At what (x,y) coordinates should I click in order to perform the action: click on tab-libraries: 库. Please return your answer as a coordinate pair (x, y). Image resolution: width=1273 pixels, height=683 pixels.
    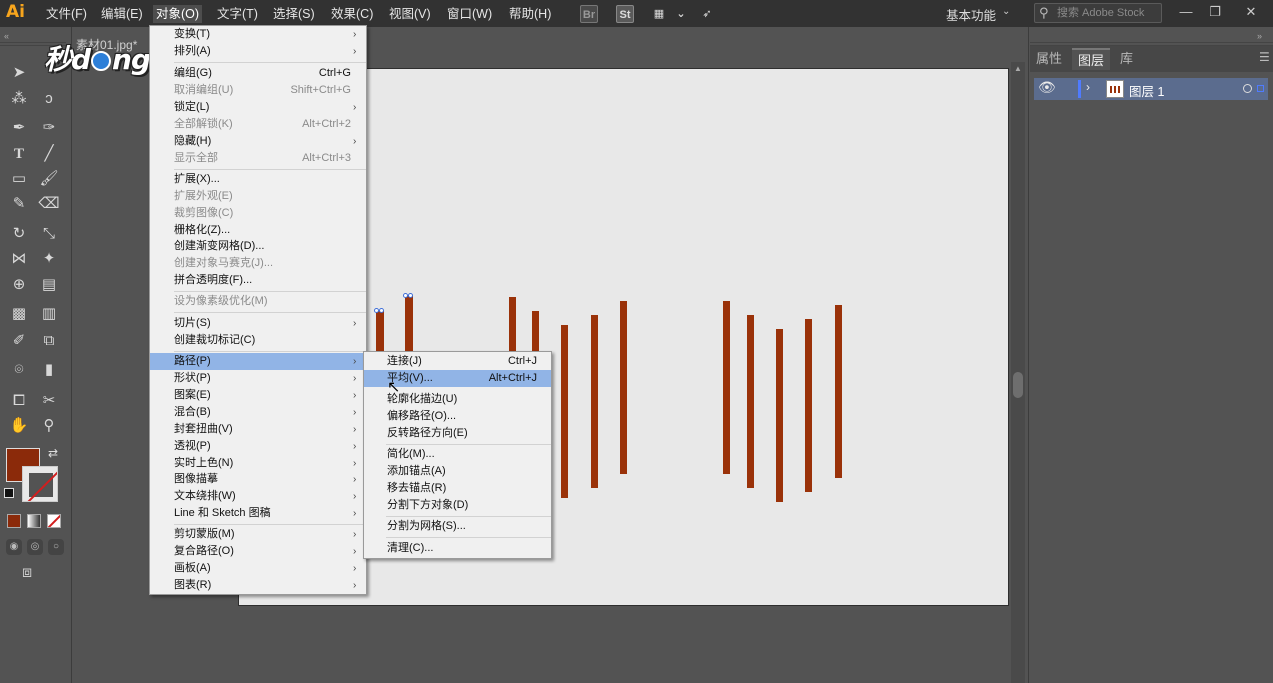
    Looking at the image, I should click on (1126, 59).